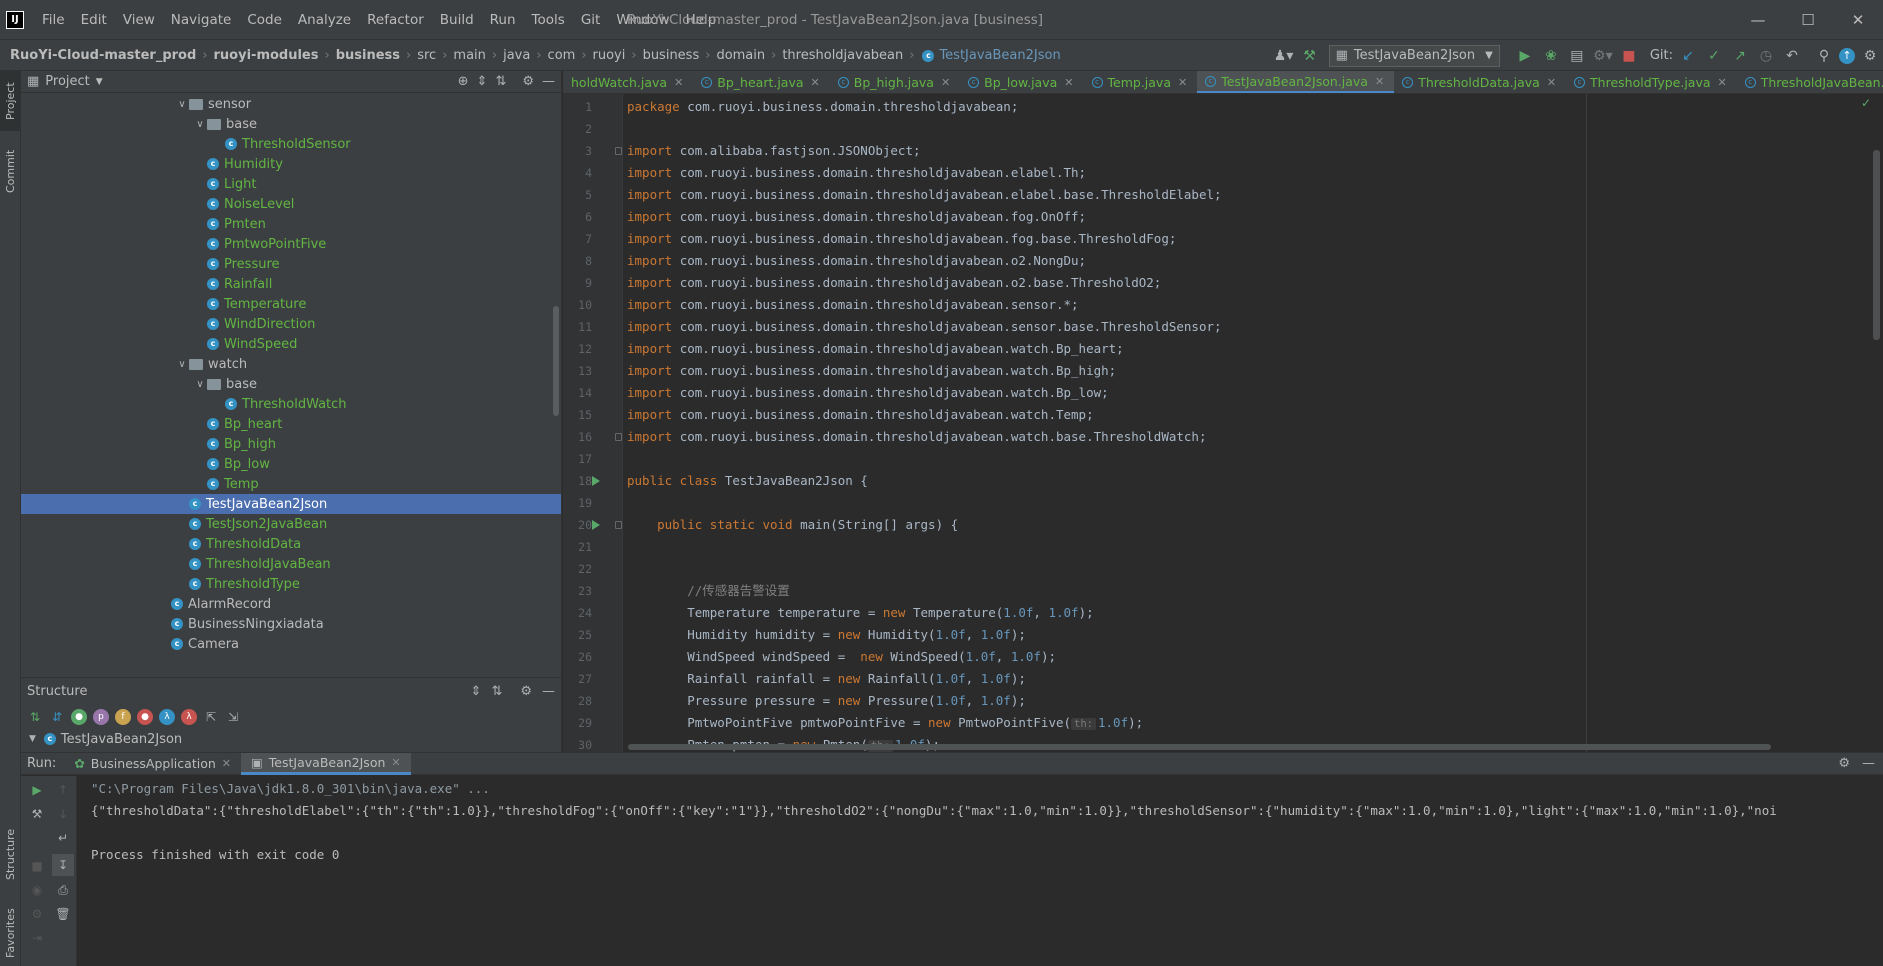 The width and height of the screenshot is (1883, 966). Describe the element at coordinates (63, 838) in the screenshot. I see `soft-wrap-icon: ↵` at that location.